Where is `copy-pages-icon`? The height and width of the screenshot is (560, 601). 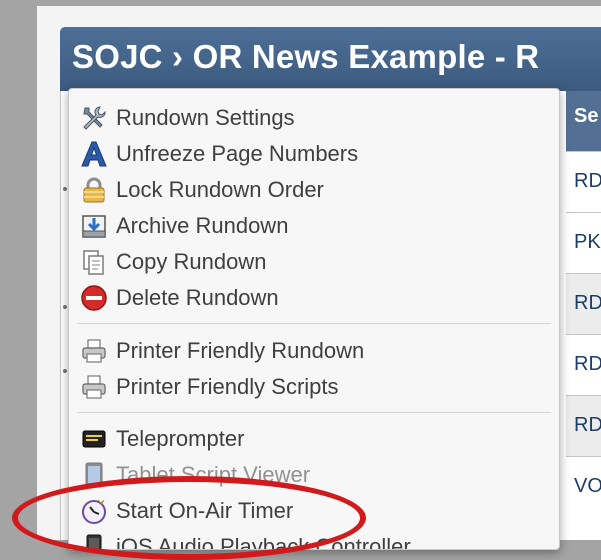
copy-pages-icon is located at coordinates (94, 262).